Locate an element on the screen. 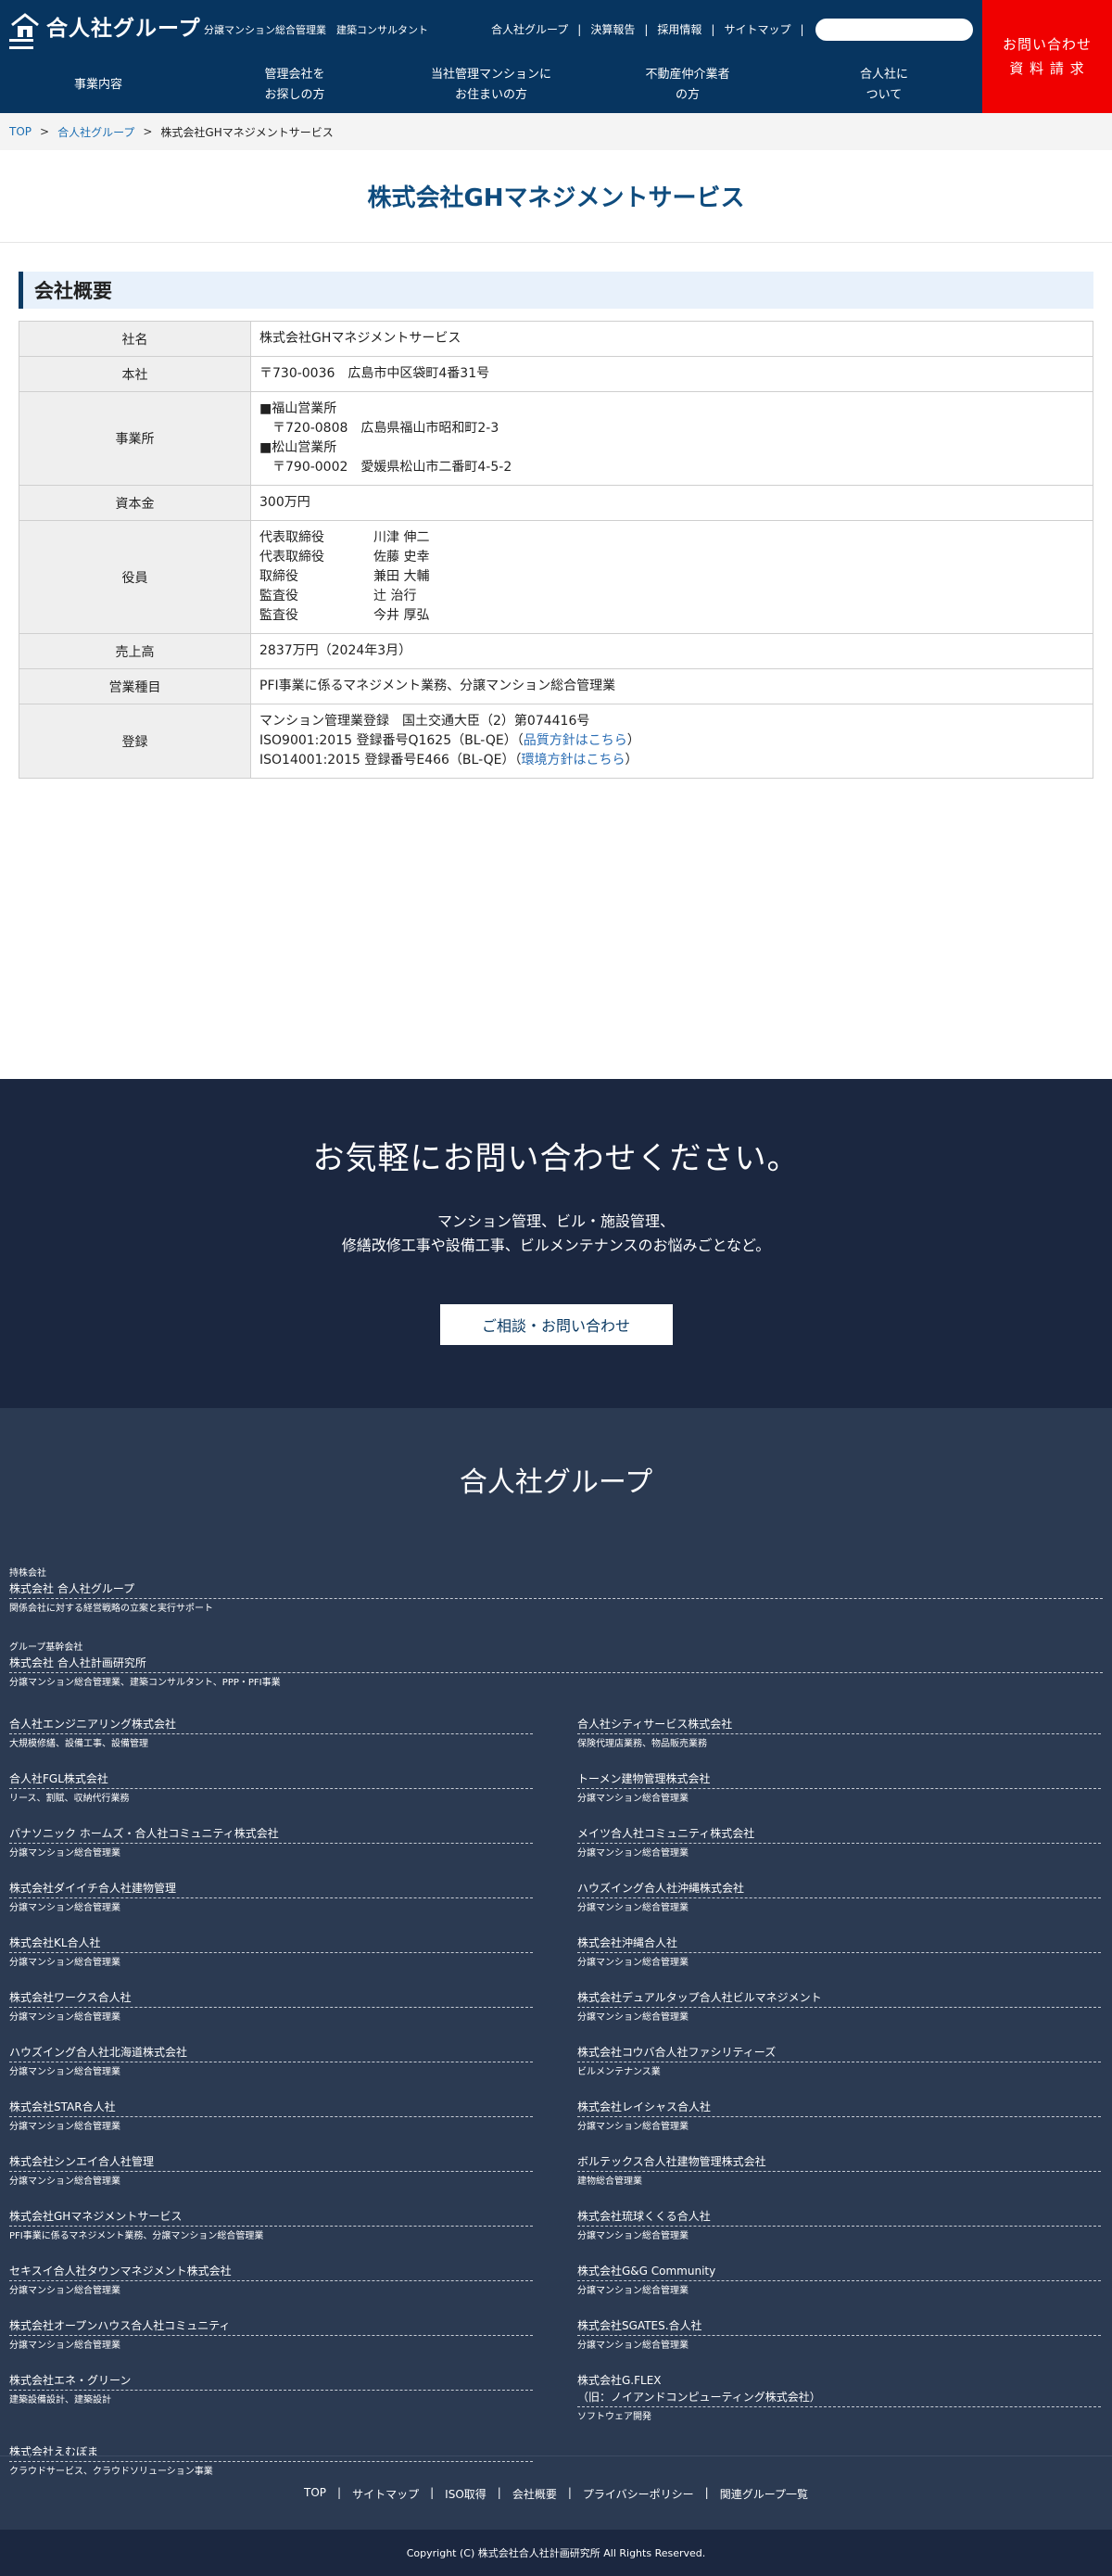 This screenshot has height=2576, width=1112. company-link: 株式会社STAR合人社 is located at coordinates (271, 2108).